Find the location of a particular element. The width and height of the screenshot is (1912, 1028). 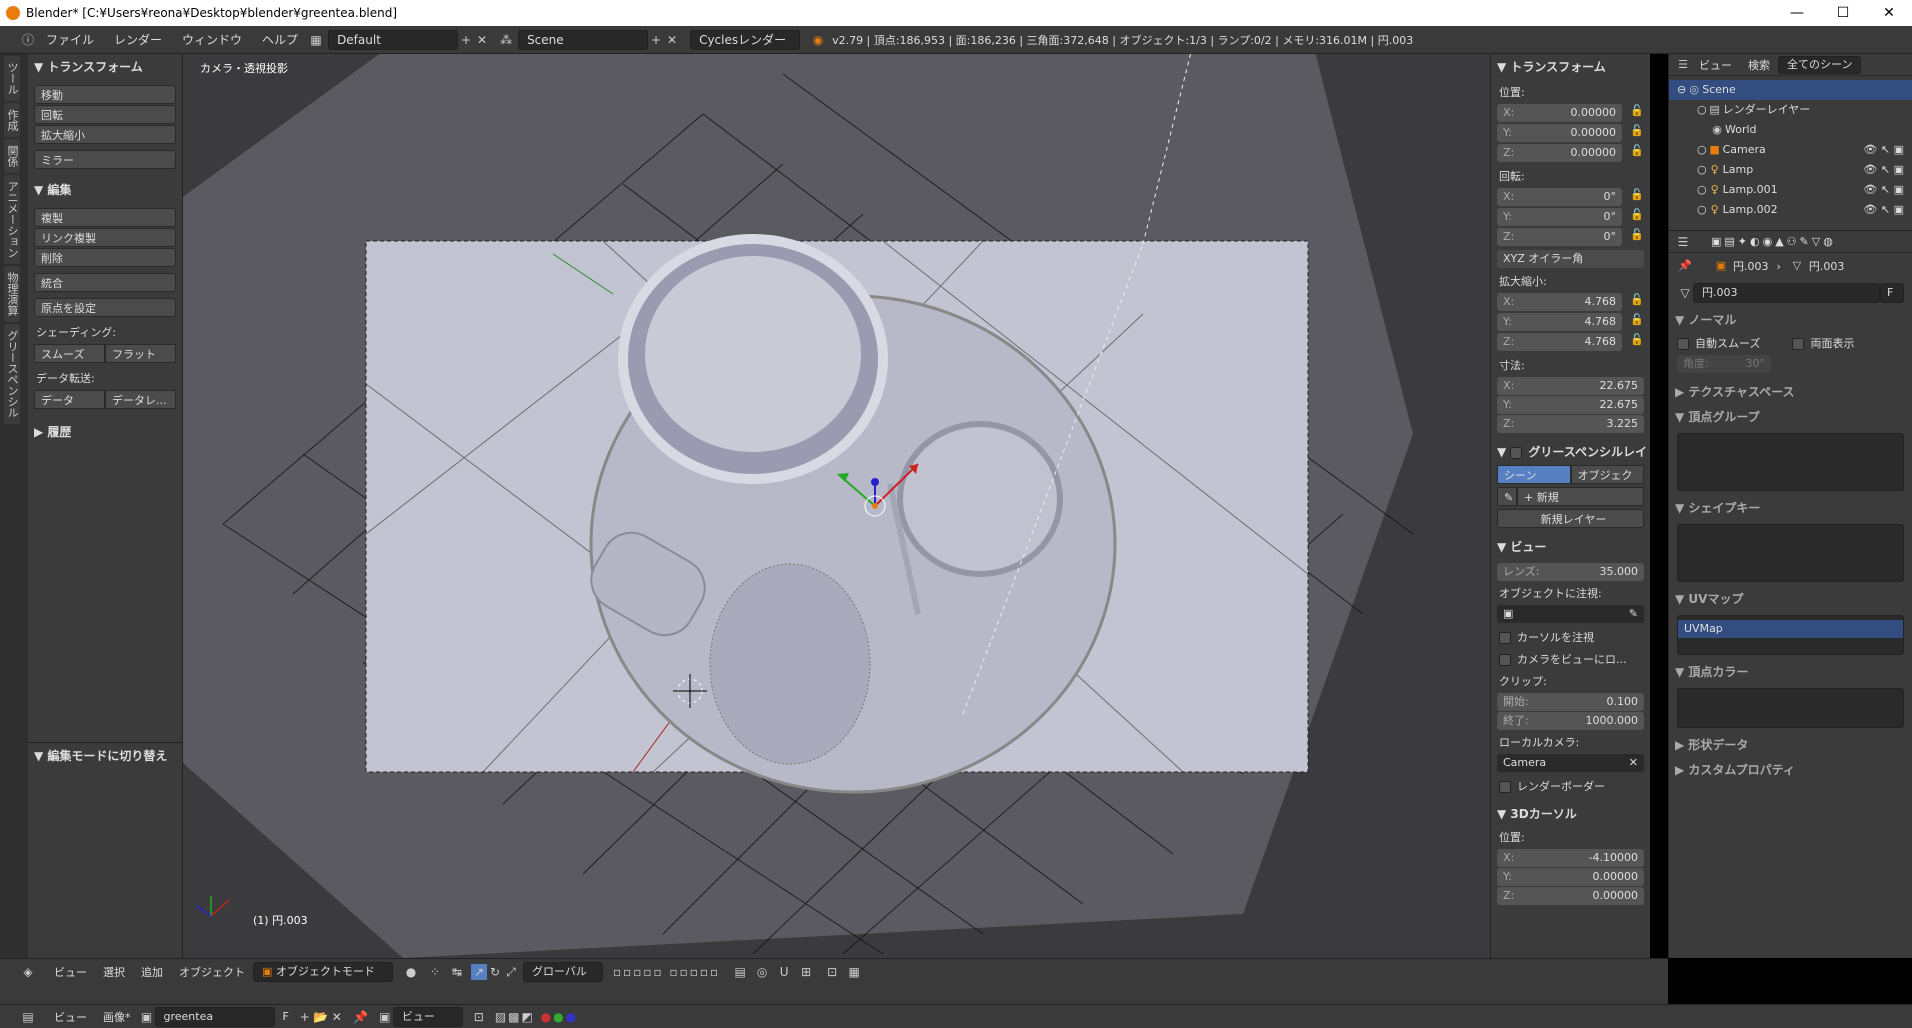

layers-icon: ▫▫▫▫▫ ▫▫▫▫▫ is located at coordinates (666, 972).